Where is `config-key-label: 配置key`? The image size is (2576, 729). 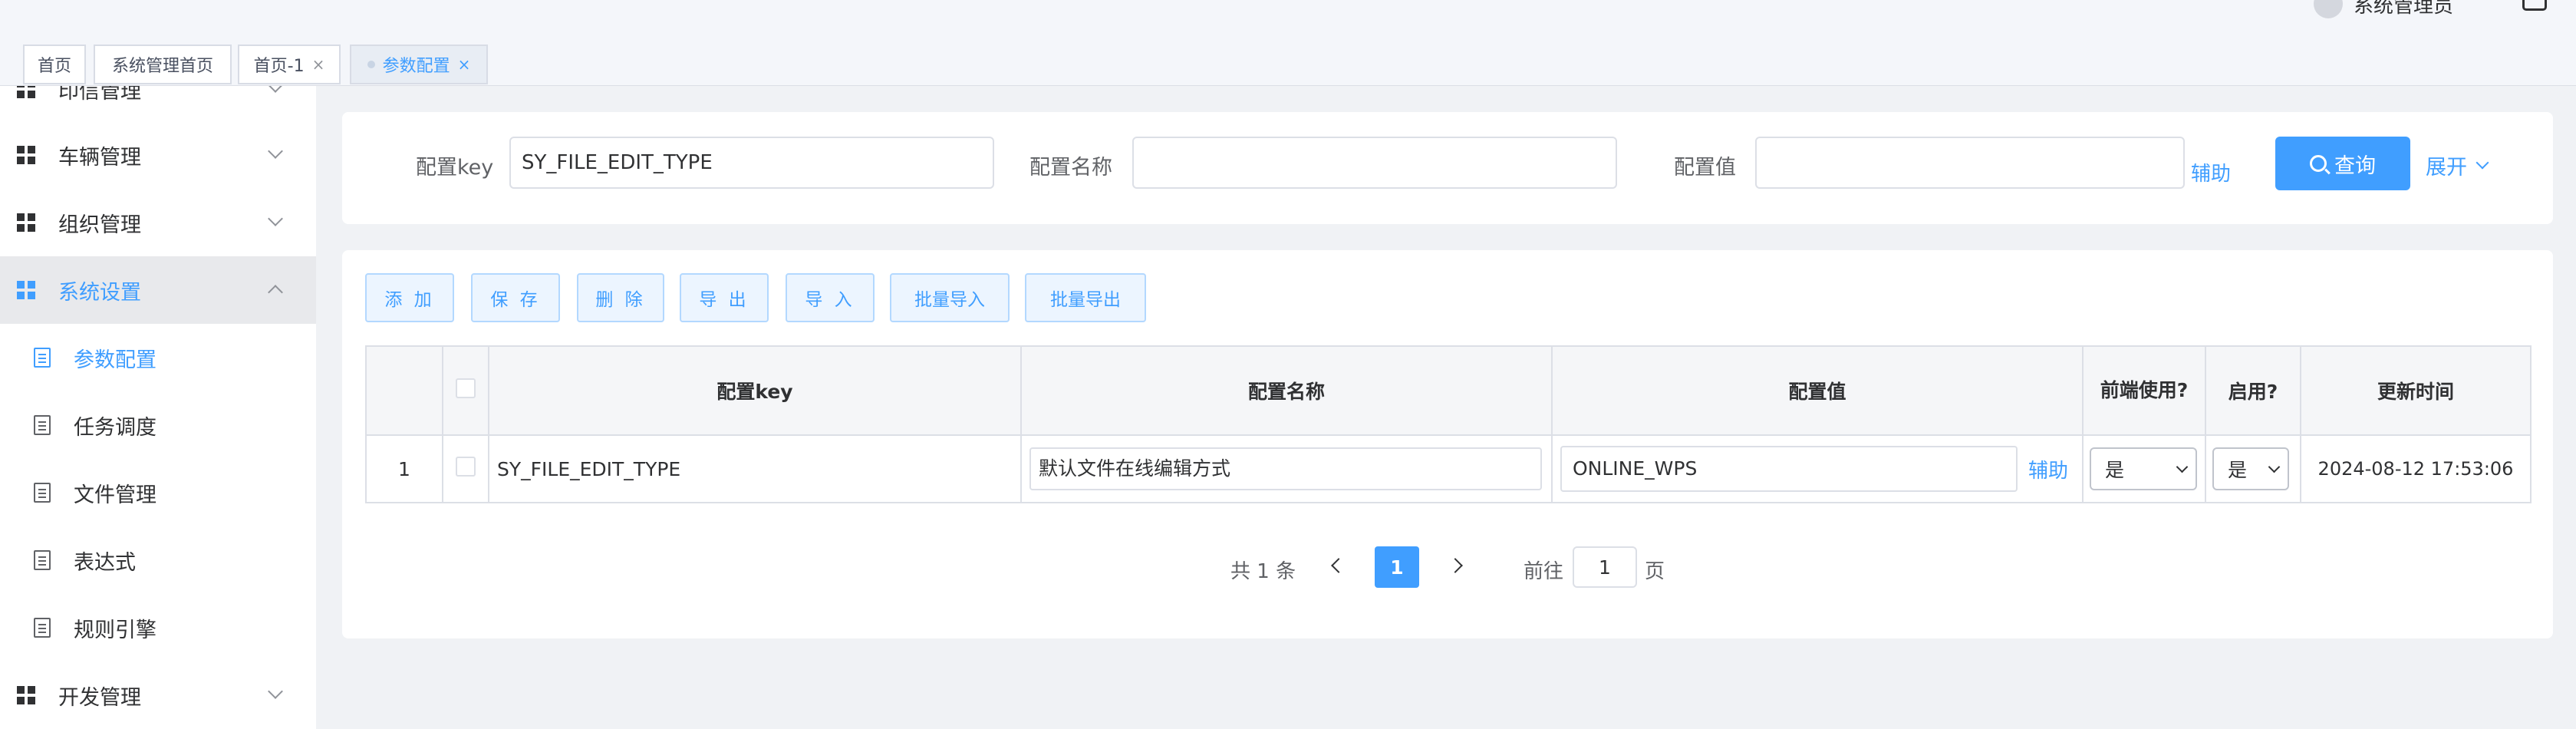 config-key-label: 配置key is located at coordinates (455, 168).